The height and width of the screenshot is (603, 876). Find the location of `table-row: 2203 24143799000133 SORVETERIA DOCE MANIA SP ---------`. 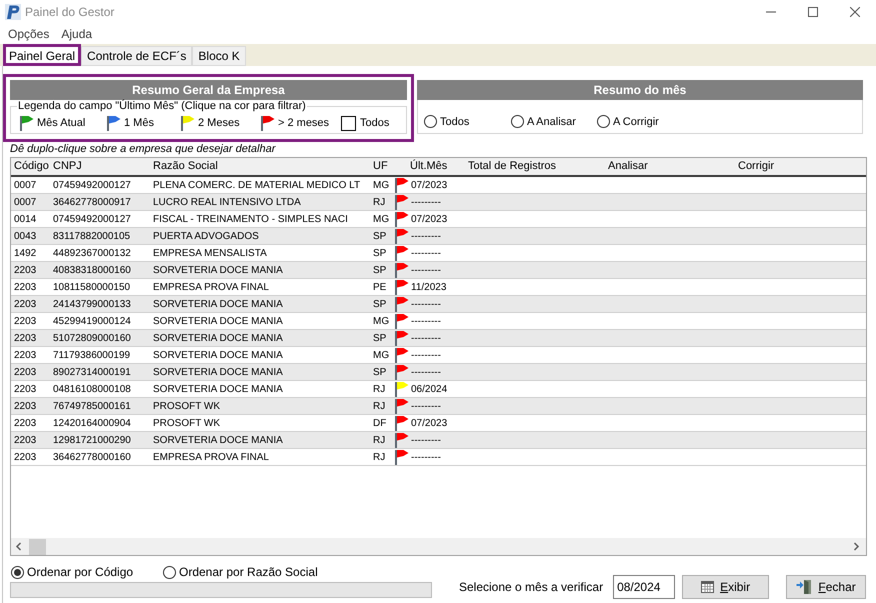

table-row: 2203 24143799000133 SORVETERIA DOCE MANIA SP --------- is located at coordinates (438, 304).